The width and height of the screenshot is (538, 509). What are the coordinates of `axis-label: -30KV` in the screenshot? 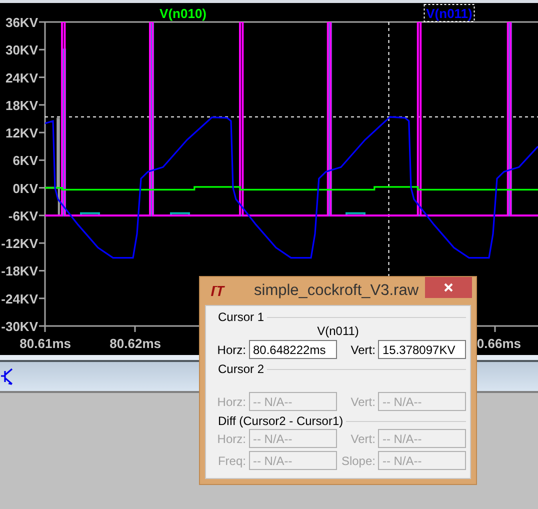 It's located at (19, 326).